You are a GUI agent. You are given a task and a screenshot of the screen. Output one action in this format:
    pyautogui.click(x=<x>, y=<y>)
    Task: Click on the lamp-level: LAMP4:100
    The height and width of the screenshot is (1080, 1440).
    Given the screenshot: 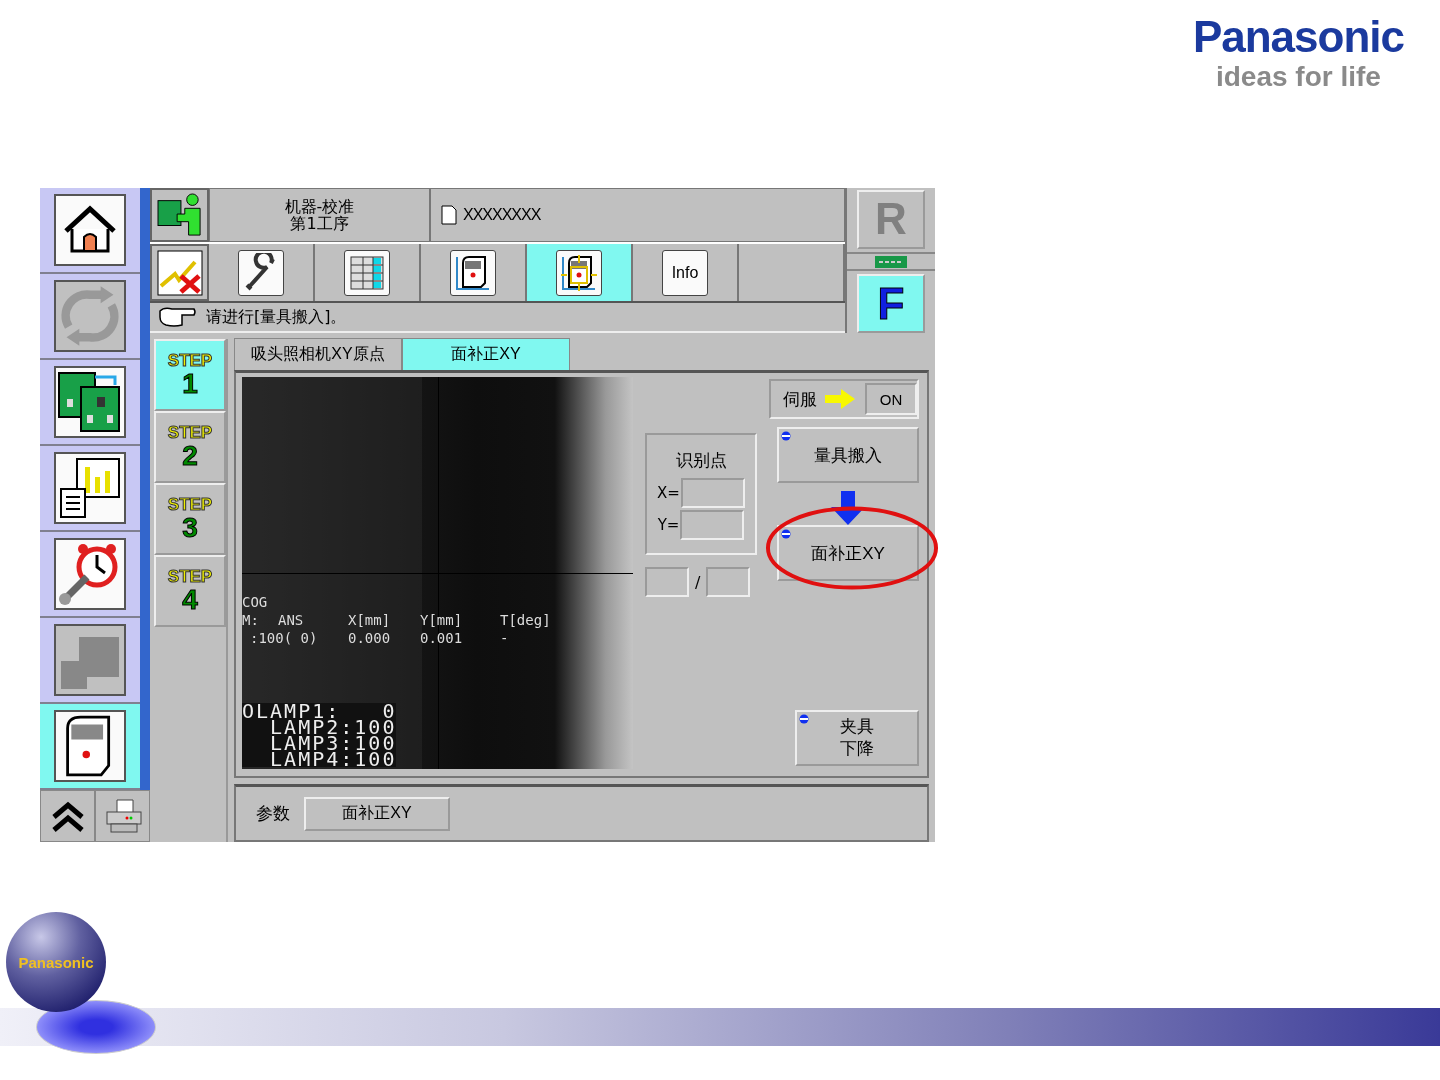 What is the action you would take?
    pyautogui.click(x=333, y=759)
    